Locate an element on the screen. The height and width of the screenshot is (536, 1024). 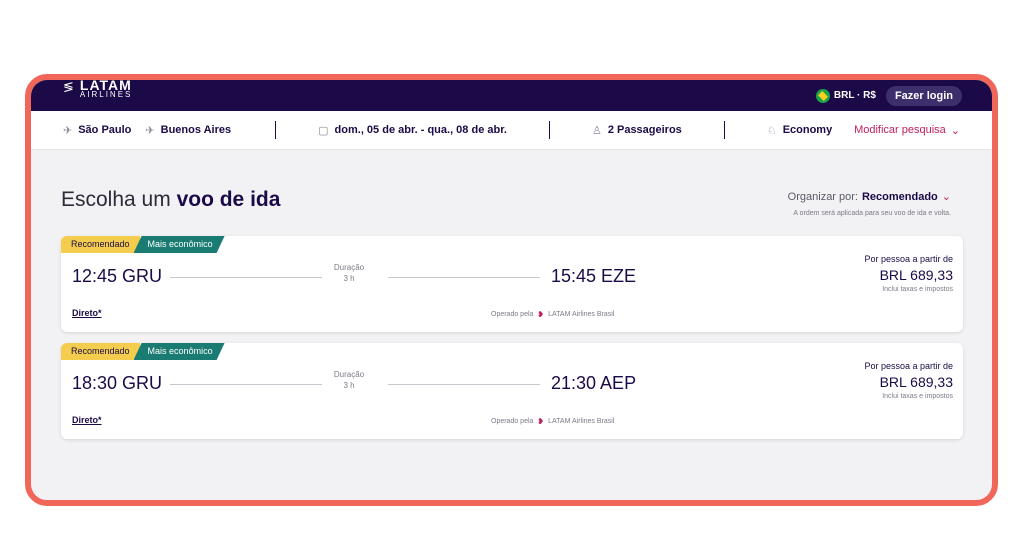
logo-brand: LATAM is located at coordinates (105, 84).